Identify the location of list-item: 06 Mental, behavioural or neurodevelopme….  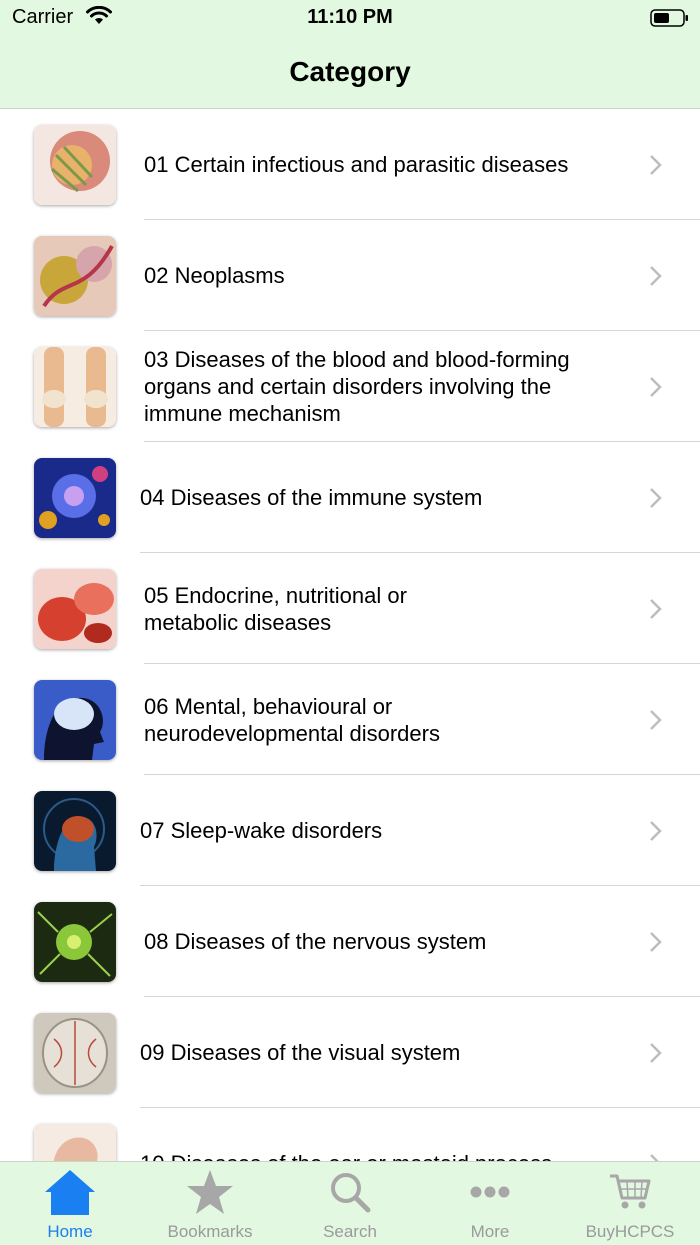
(350, 719).